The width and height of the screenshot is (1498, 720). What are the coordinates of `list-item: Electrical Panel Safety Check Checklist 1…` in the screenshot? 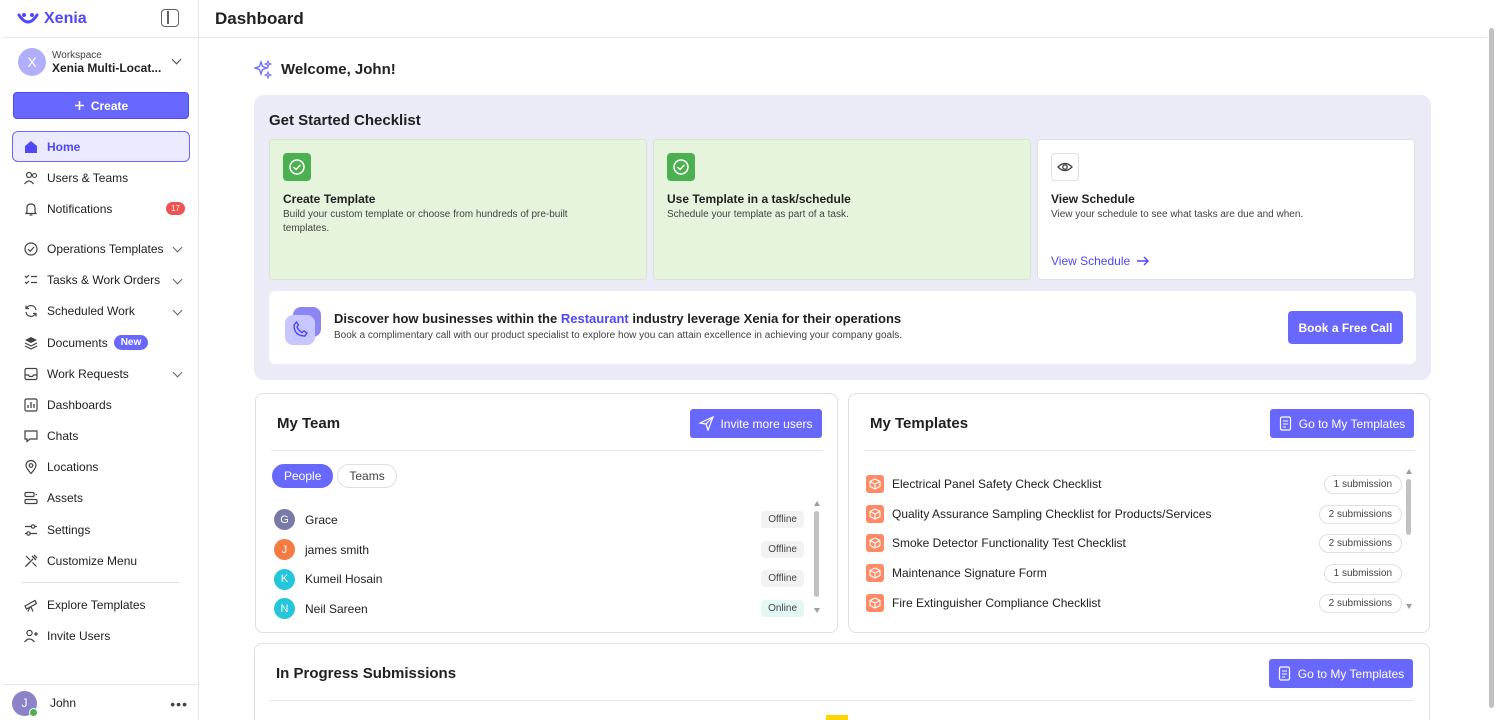 It's located at (1134, 484).